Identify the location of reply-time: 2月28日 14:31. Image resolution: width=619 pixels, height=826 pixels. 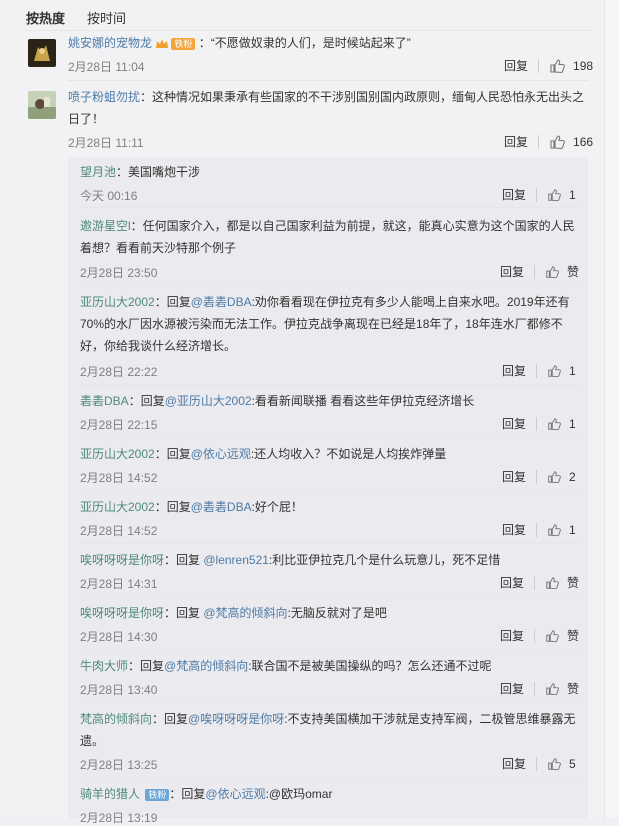
(119, 584).